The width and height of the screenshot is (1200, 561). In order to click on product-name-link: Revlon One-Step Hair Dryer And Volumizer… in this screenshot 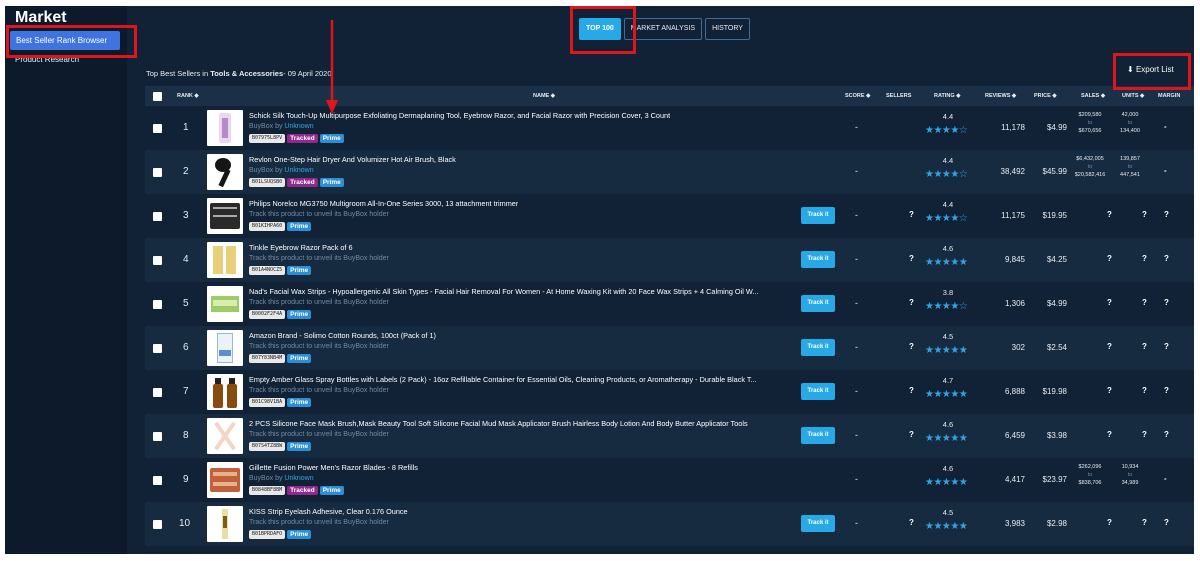, I will do `click(352, 159)`.